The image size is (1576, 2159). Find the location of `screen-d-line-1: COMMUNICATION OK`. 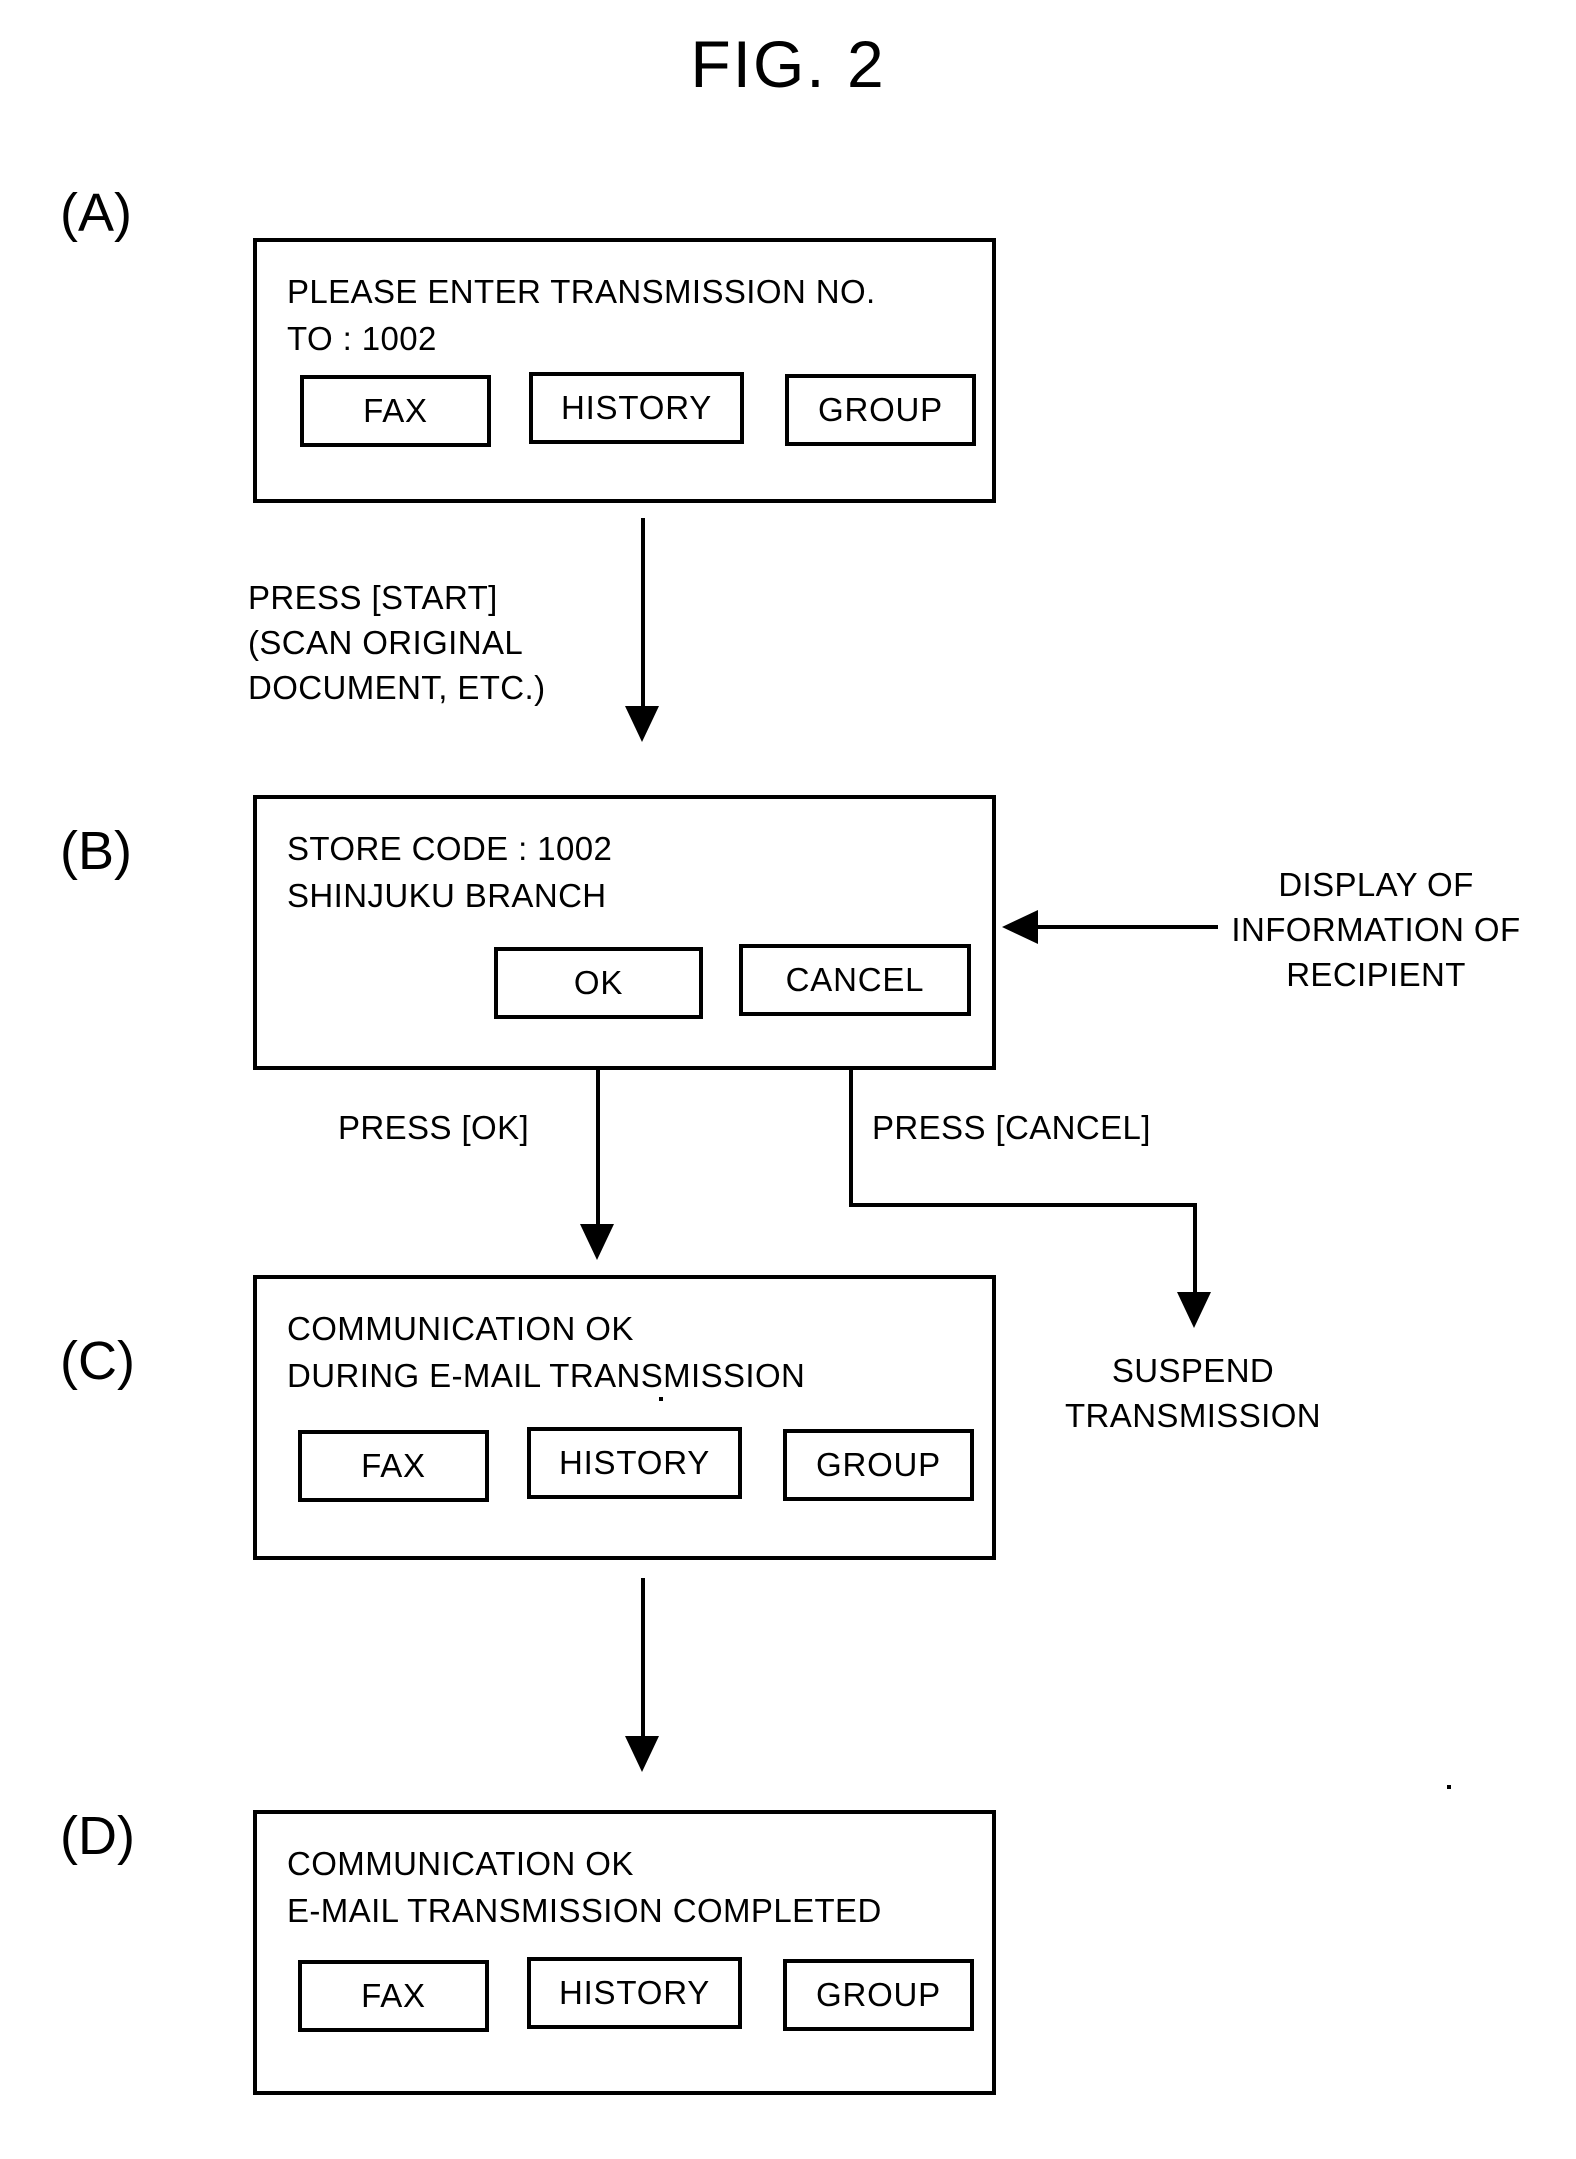

screen-d-line-1: COMMUNICATION OK is located at coordinates (460, 1863).